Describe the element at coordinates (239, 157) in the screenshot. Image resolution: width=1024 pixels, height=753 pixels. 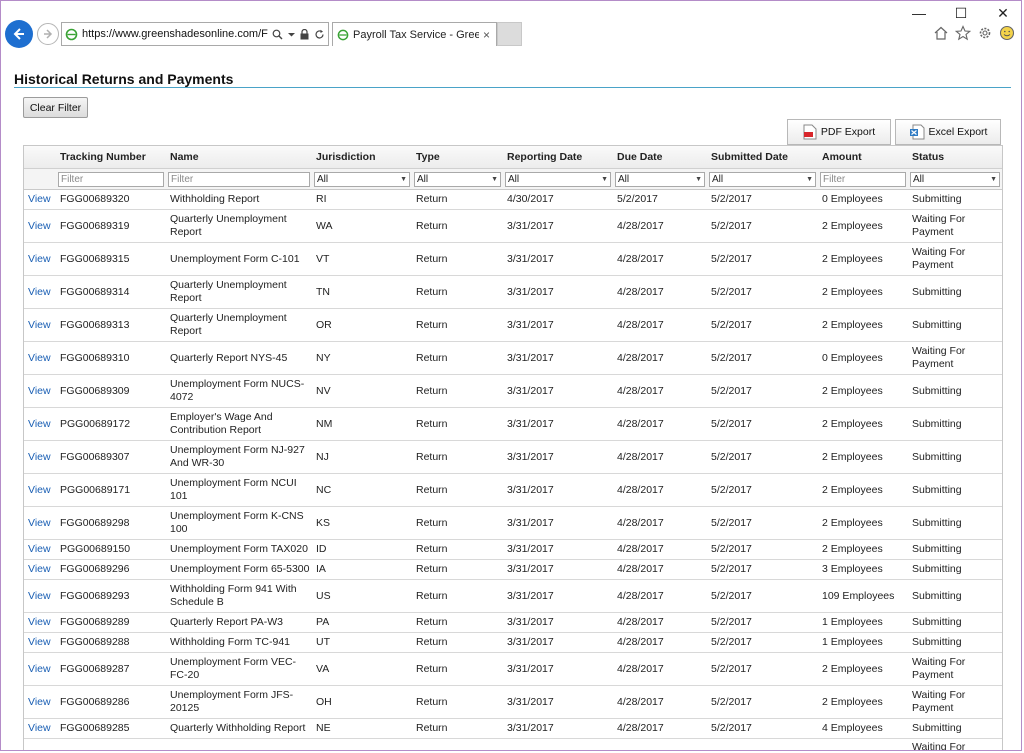
I see `col-header-name: Name` at that location.